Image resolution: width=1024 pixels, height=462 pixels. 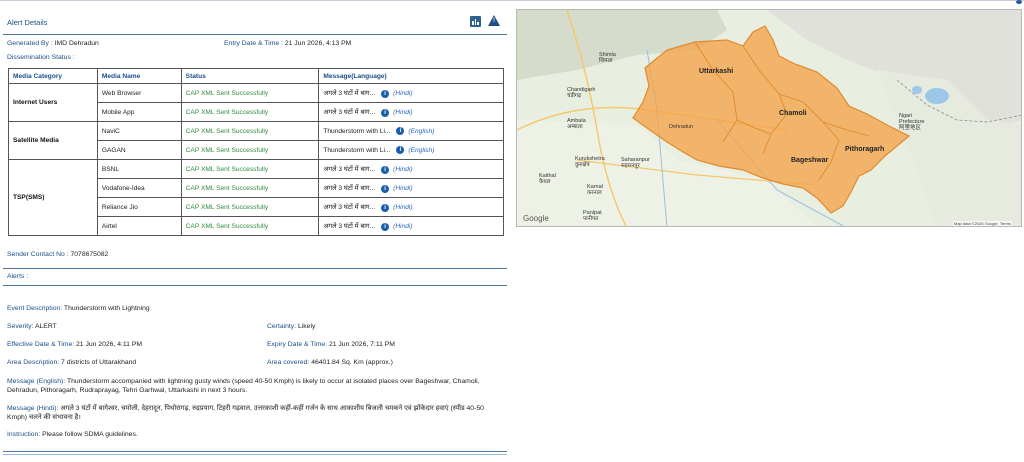 I want to click on col-message-language: Message(Language), so click(x=411, y=76).